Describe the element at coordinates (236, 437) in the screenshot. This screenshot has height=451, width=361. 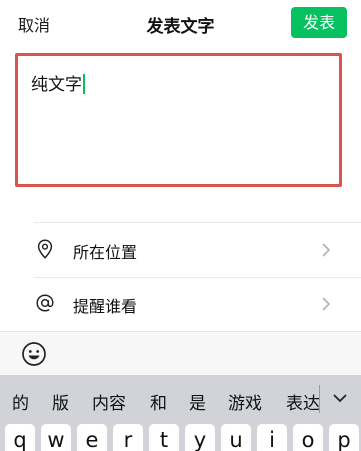
I see `key-u: u` at that location.